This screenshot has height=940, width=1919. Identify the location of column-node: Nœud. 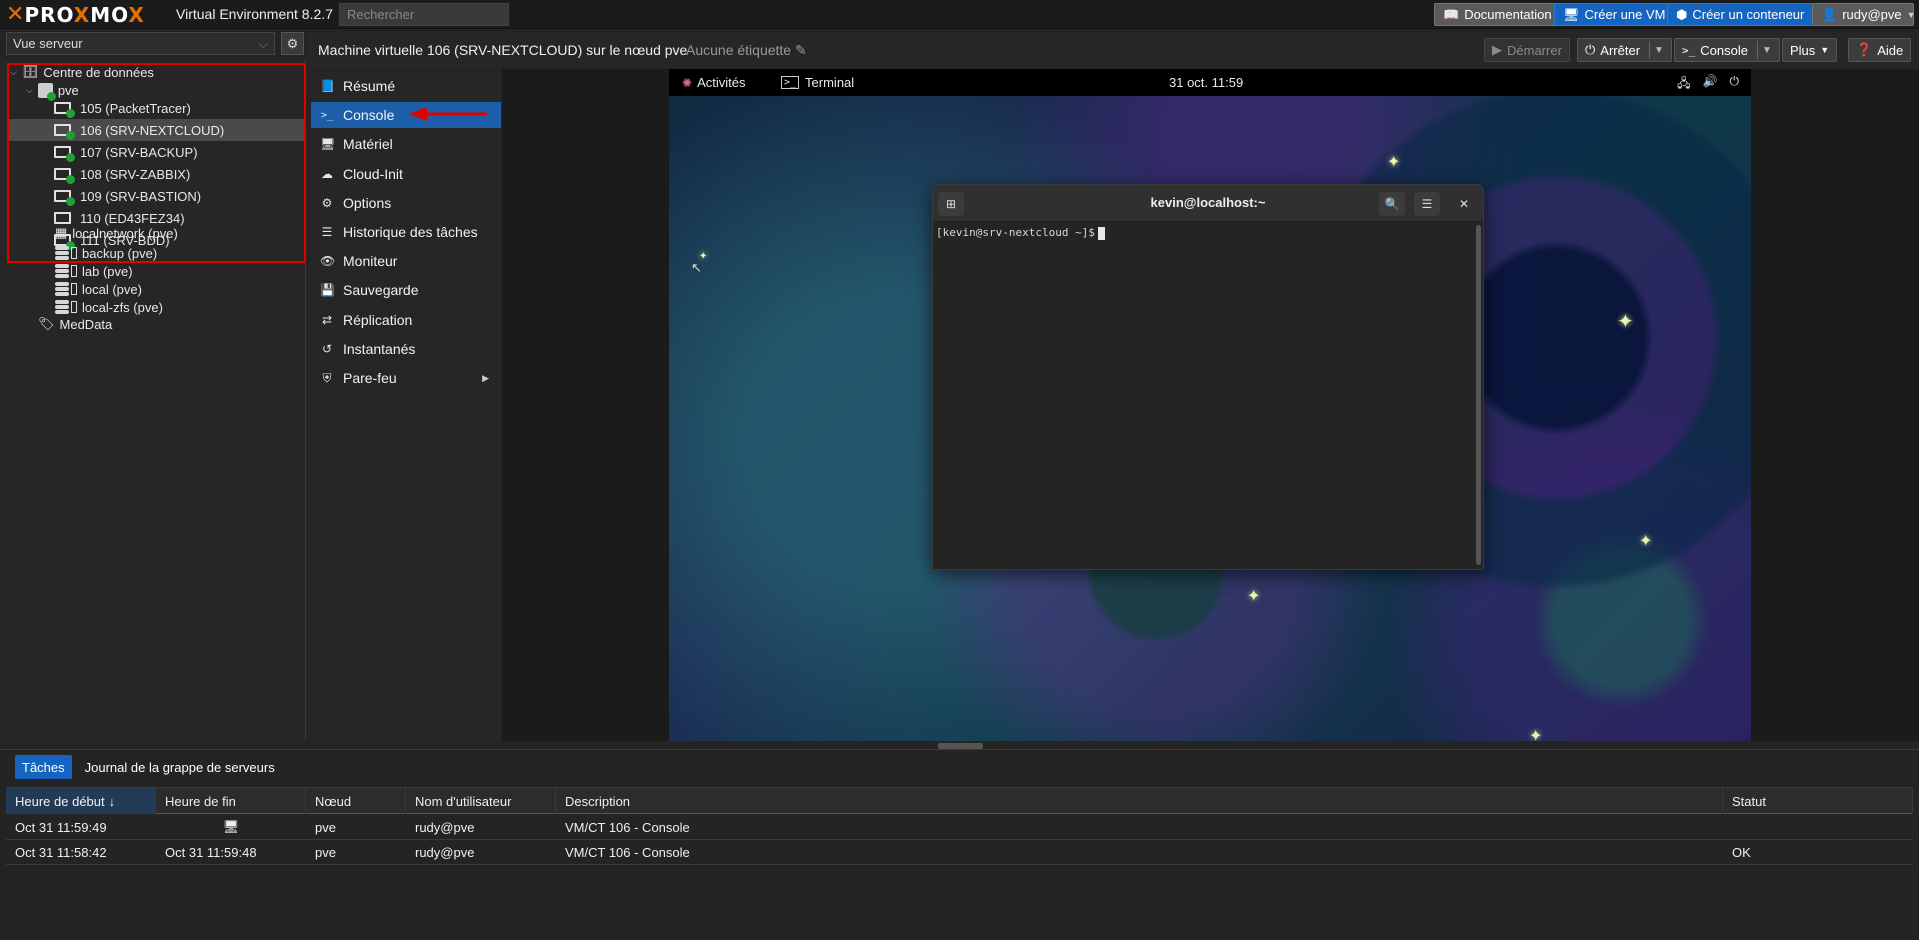
(356, 801).